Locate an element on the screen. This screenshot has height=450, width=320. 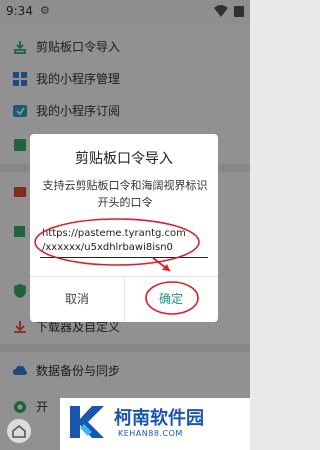
dialog-message: 支持云剪贴板口令和海阔视界标识 开头的口令 is located at coordinates (125, 194).